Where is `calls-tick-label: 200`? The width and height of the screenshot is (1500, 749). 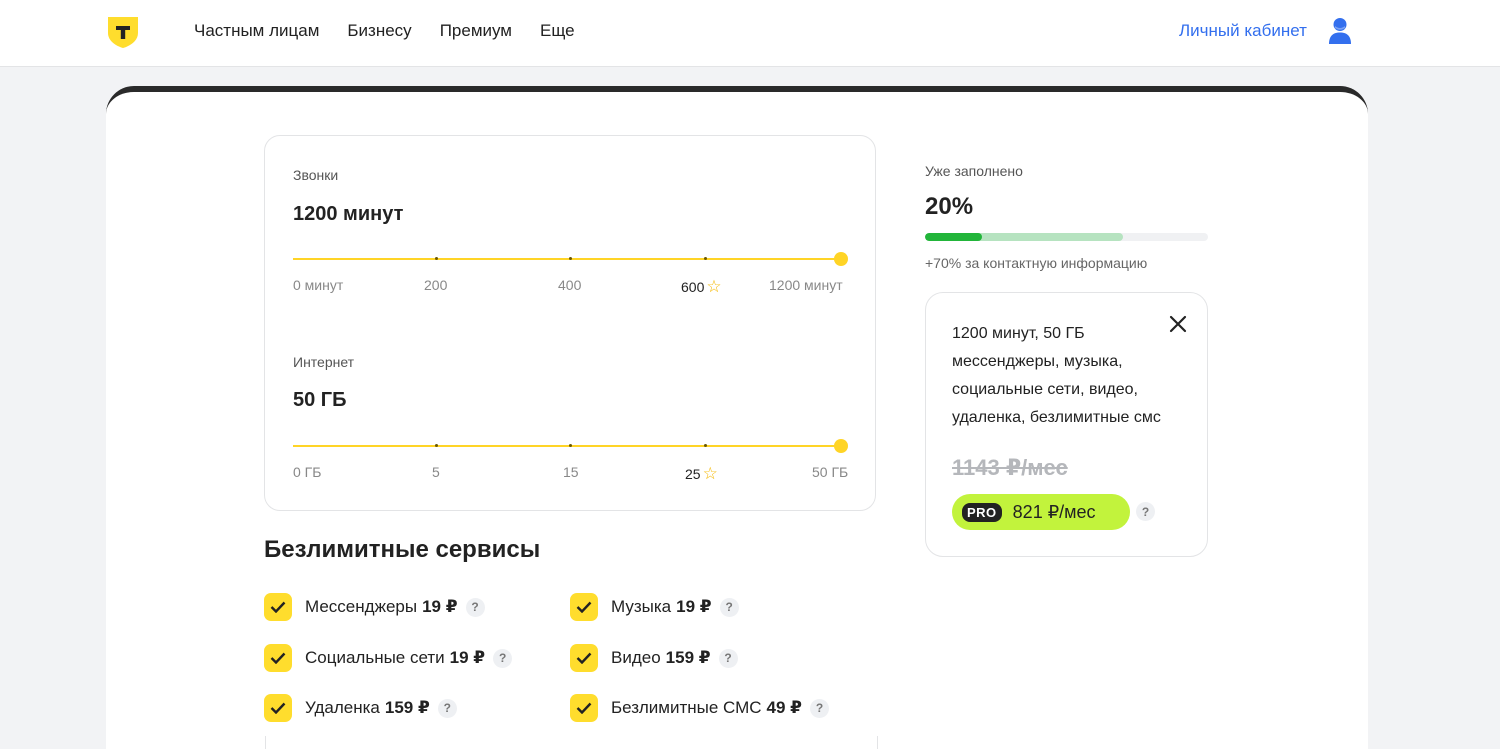
calls-tick-label: 200 is located at coordinates (435, 285).